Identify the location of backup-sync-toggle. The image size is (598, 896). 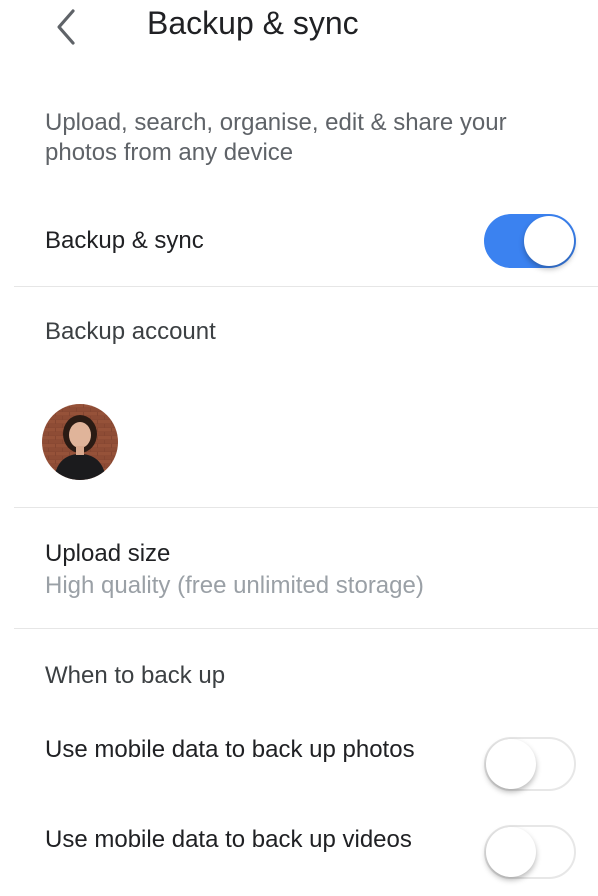
(530, 241).